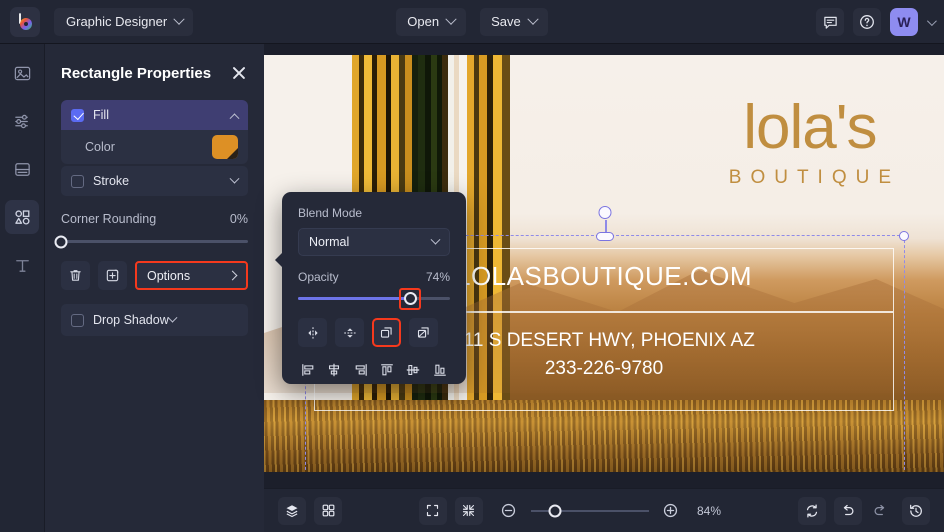  I want to click on fit-screen-icon, so click(433, 510).